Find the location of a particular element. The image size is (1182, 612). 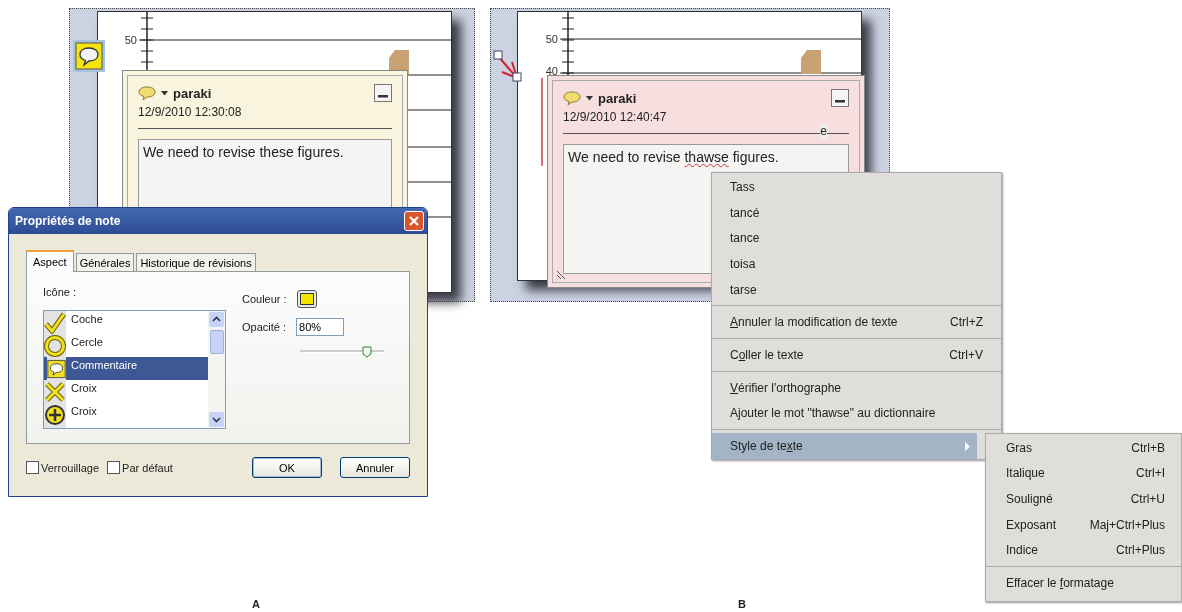

note-stray-label: e is located at coordinates (823, 131).